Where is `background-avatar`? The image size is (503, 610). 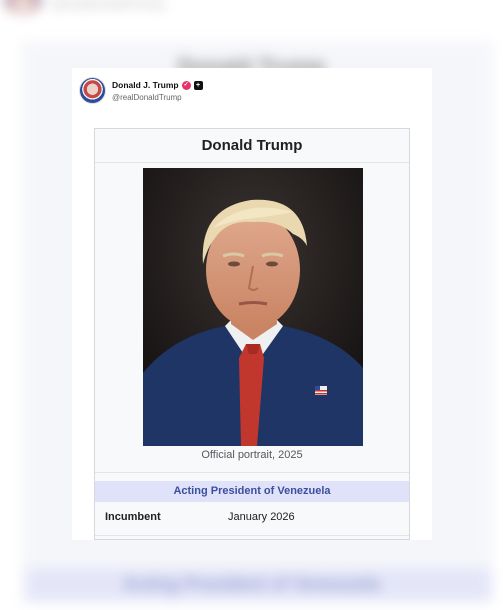 background-avatar is located at coordinates (23, 7).